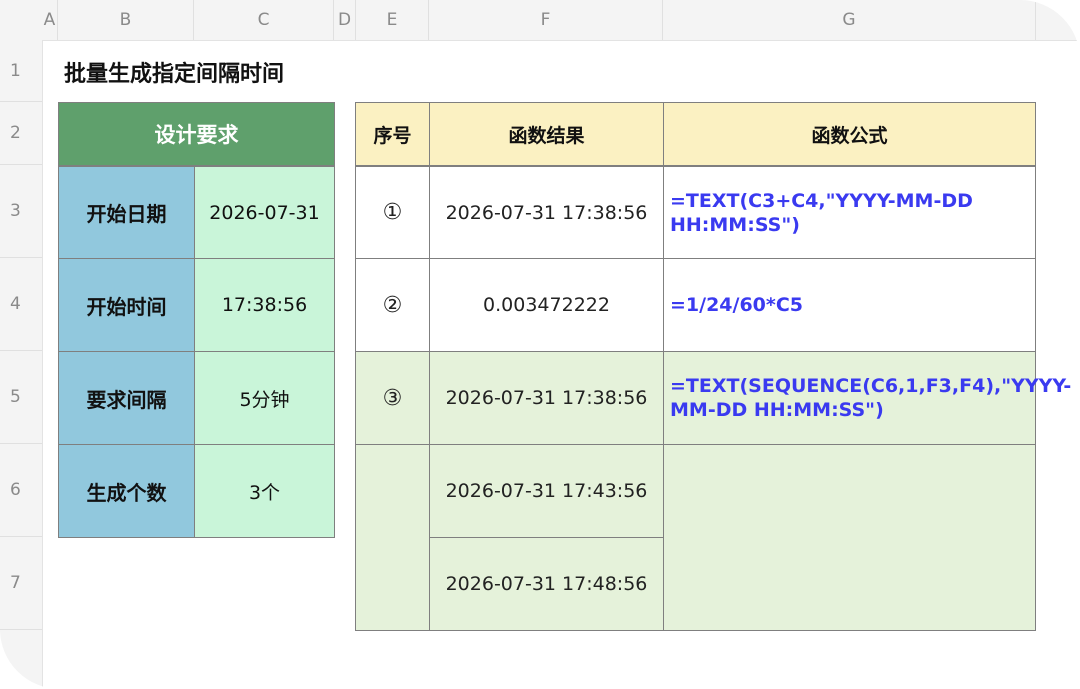 The height and width of the screenshot is (689, 1080). I want to click on row-header-7: 7, so click(21, 583).